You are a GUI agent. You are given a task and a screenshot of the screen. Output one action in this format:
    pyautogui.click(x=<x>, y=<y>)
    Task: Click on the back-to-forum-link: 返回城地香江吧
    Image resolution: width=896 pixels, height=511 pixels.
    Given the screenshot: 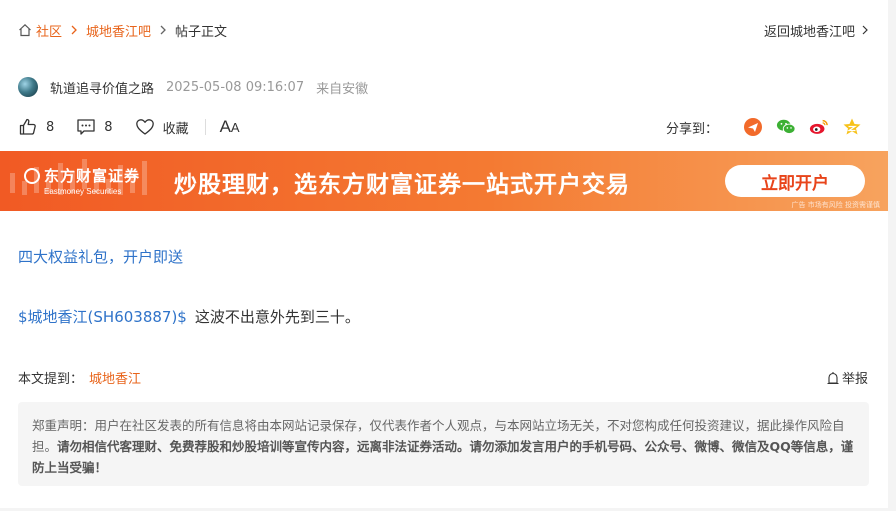 What is the action you would take?
    pyautogui.click(x=817, y=30)
    